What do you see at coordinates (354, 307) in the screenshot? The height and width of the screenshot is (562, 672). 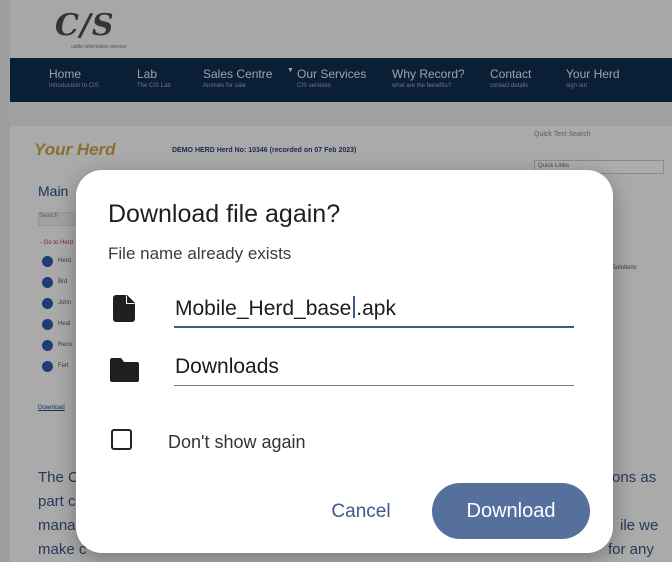 I see `text-cursor` at bounding box center [354, 307].